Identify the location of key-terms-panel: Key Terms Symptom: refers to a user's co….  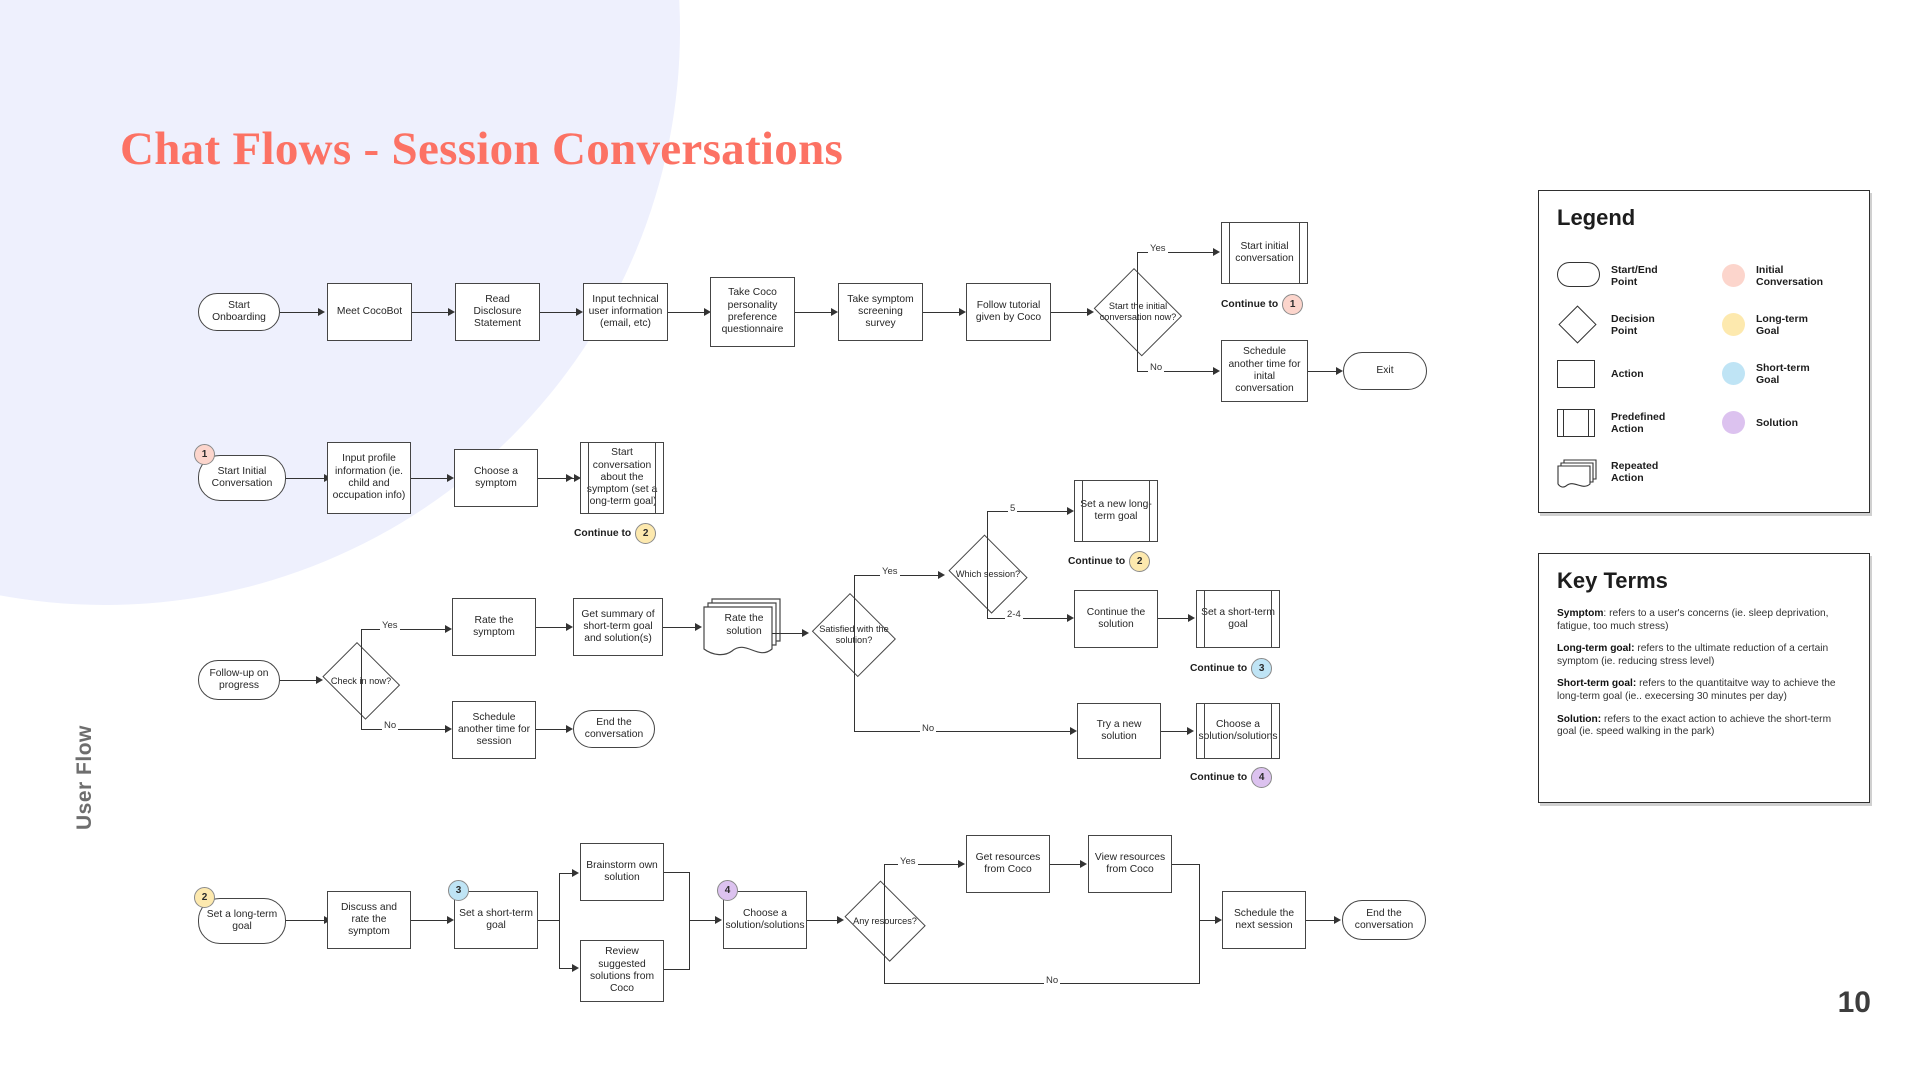
(1704, 678).